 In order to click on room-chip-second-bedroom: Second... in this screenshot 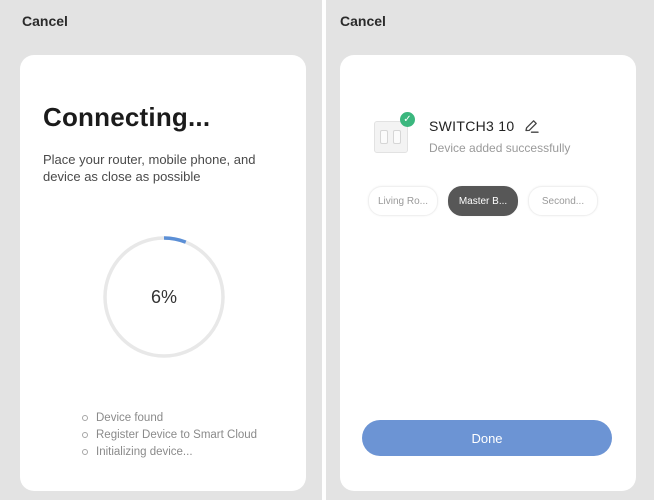, I will do `click(563, 201)`.